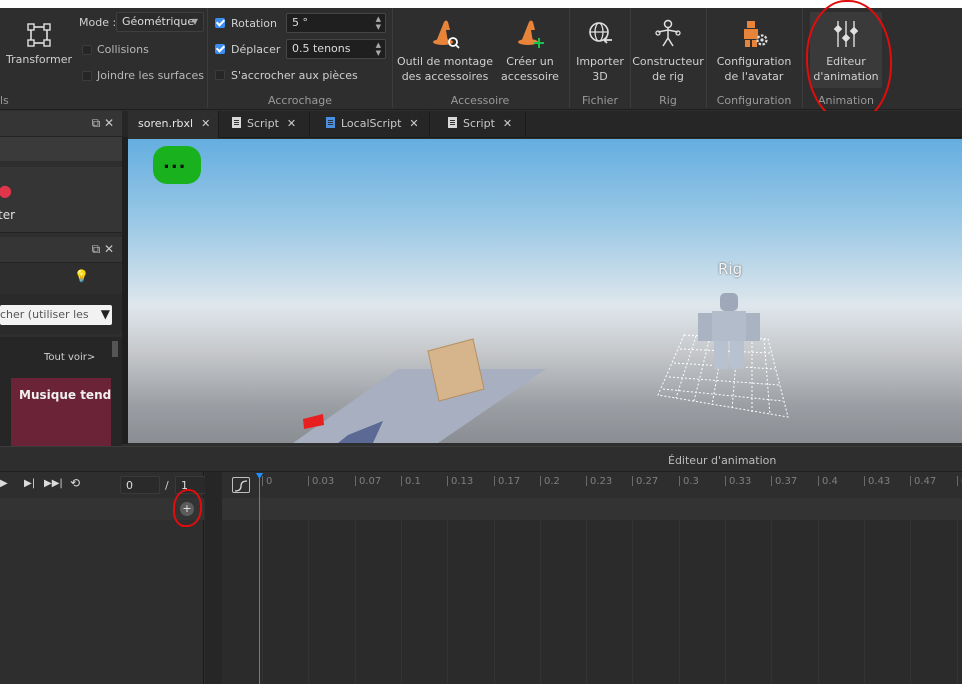 The width and height of the screenshot is (962, 684). I want to click on plugin-tile: ● ter, so click(61, 200).